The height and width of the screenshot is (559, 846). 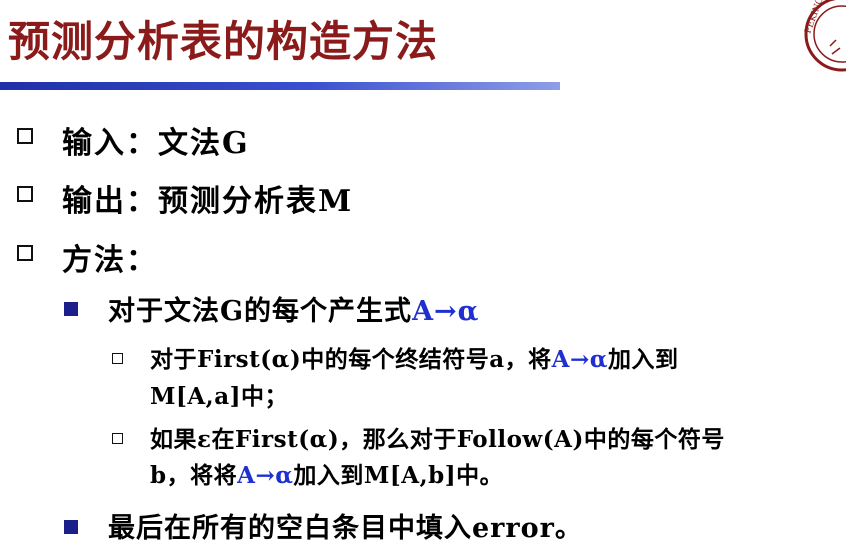 What do you see at coordinates (814, 17) in the screenshot?
I see `logo-text: PEKING` at bounding box center [814, 17].